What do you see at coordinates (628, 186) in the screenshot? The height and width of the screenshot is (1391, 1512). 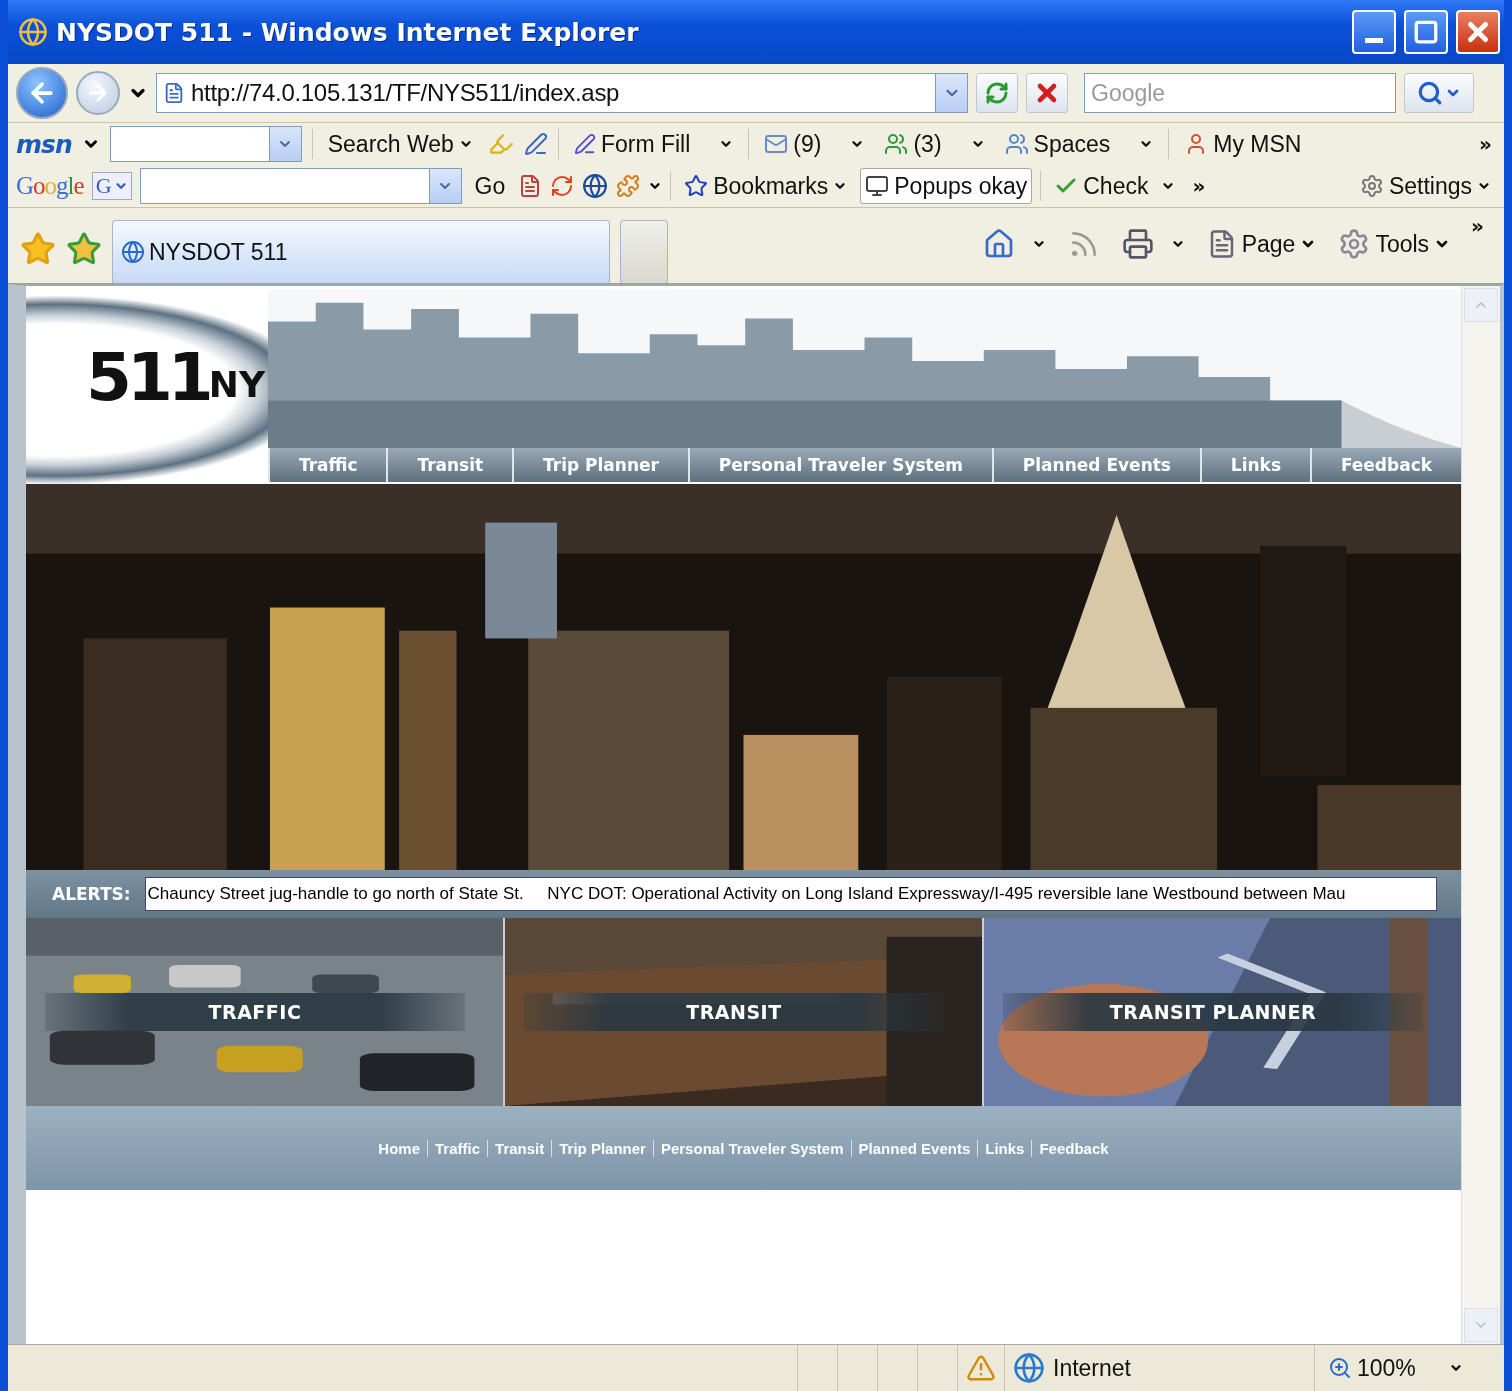 I see `puzzle-icon` at bounding box center [628, 186].